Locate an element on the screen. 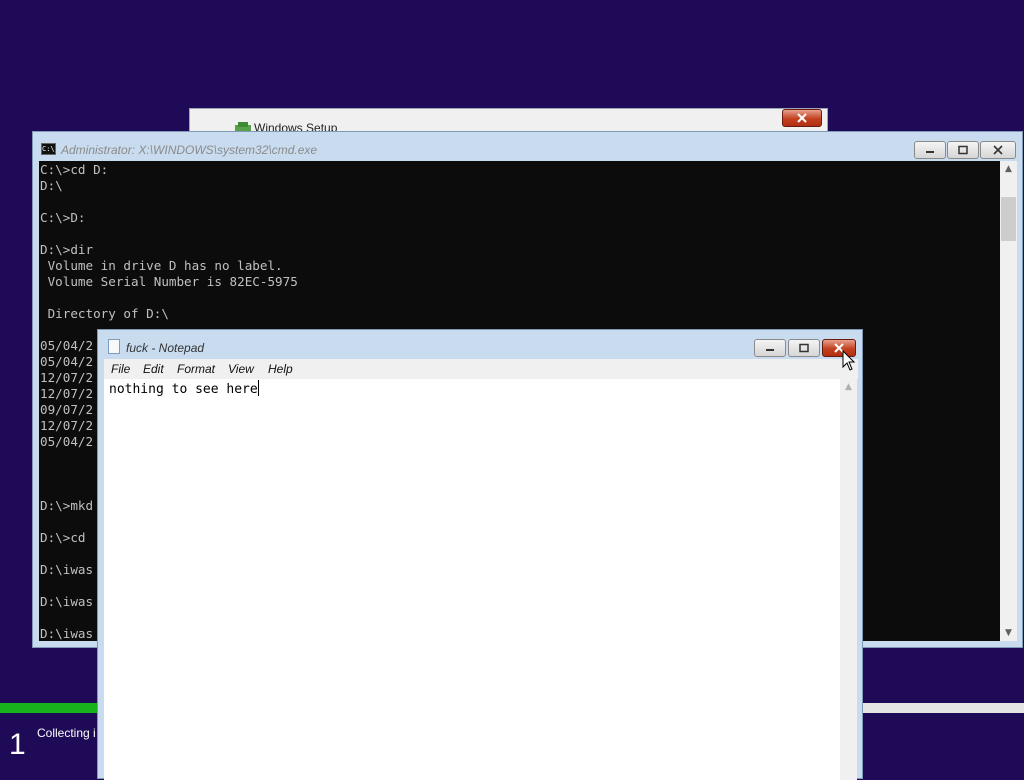  notepad-icon is located at coordinates (114, 346).